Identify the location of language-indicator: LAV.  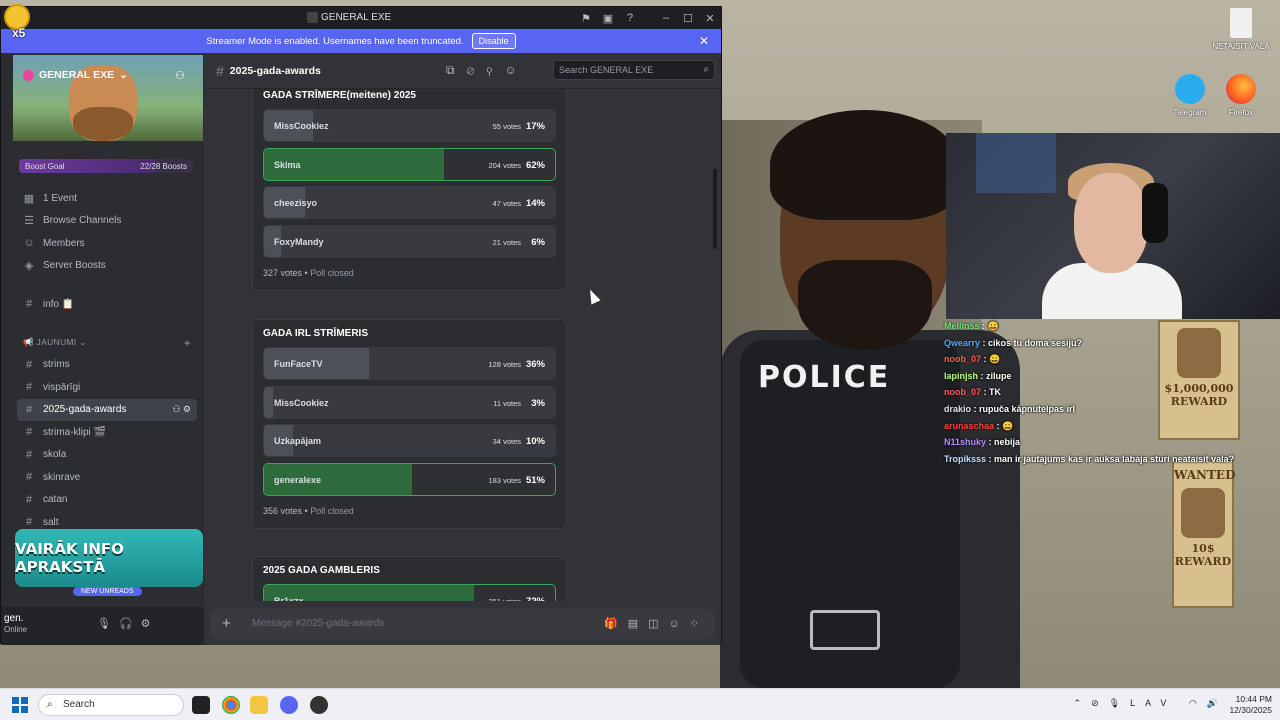
(1153, 703).